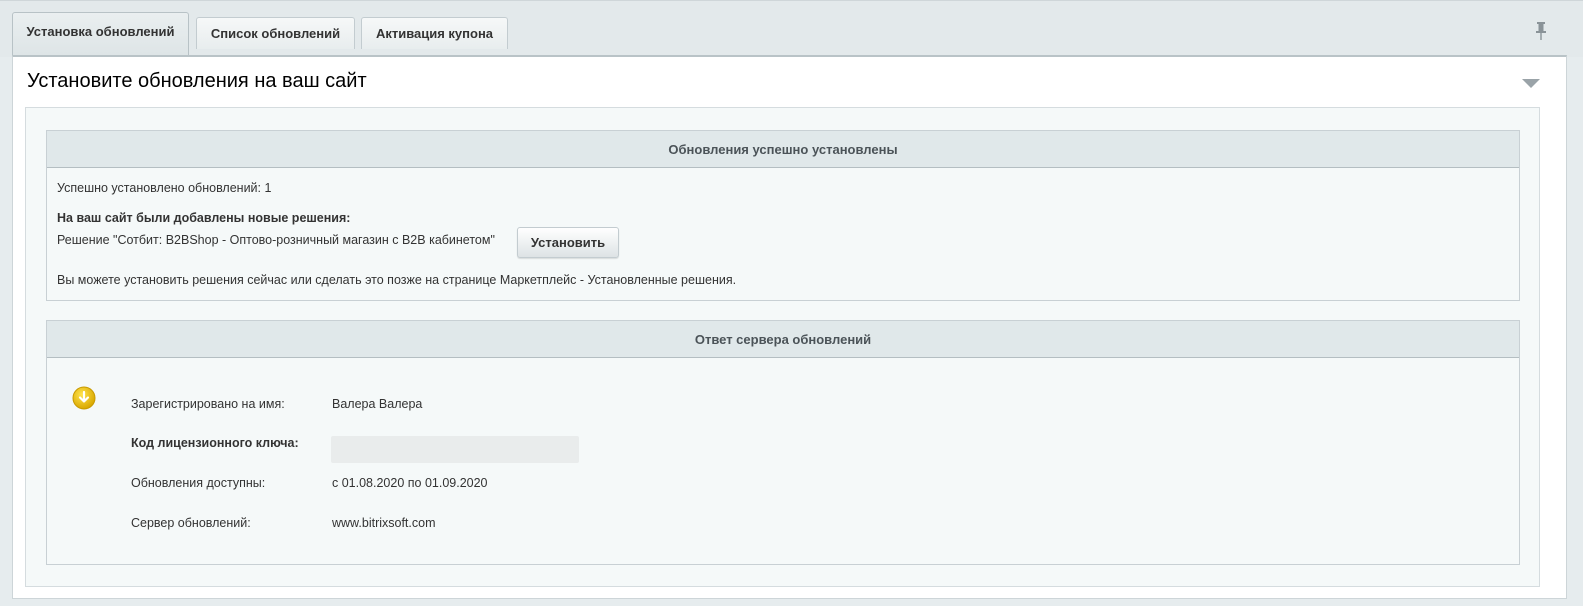 This screenshot has width=1583, height=606. I want to click on license-key-redacted, so click(455, 449).